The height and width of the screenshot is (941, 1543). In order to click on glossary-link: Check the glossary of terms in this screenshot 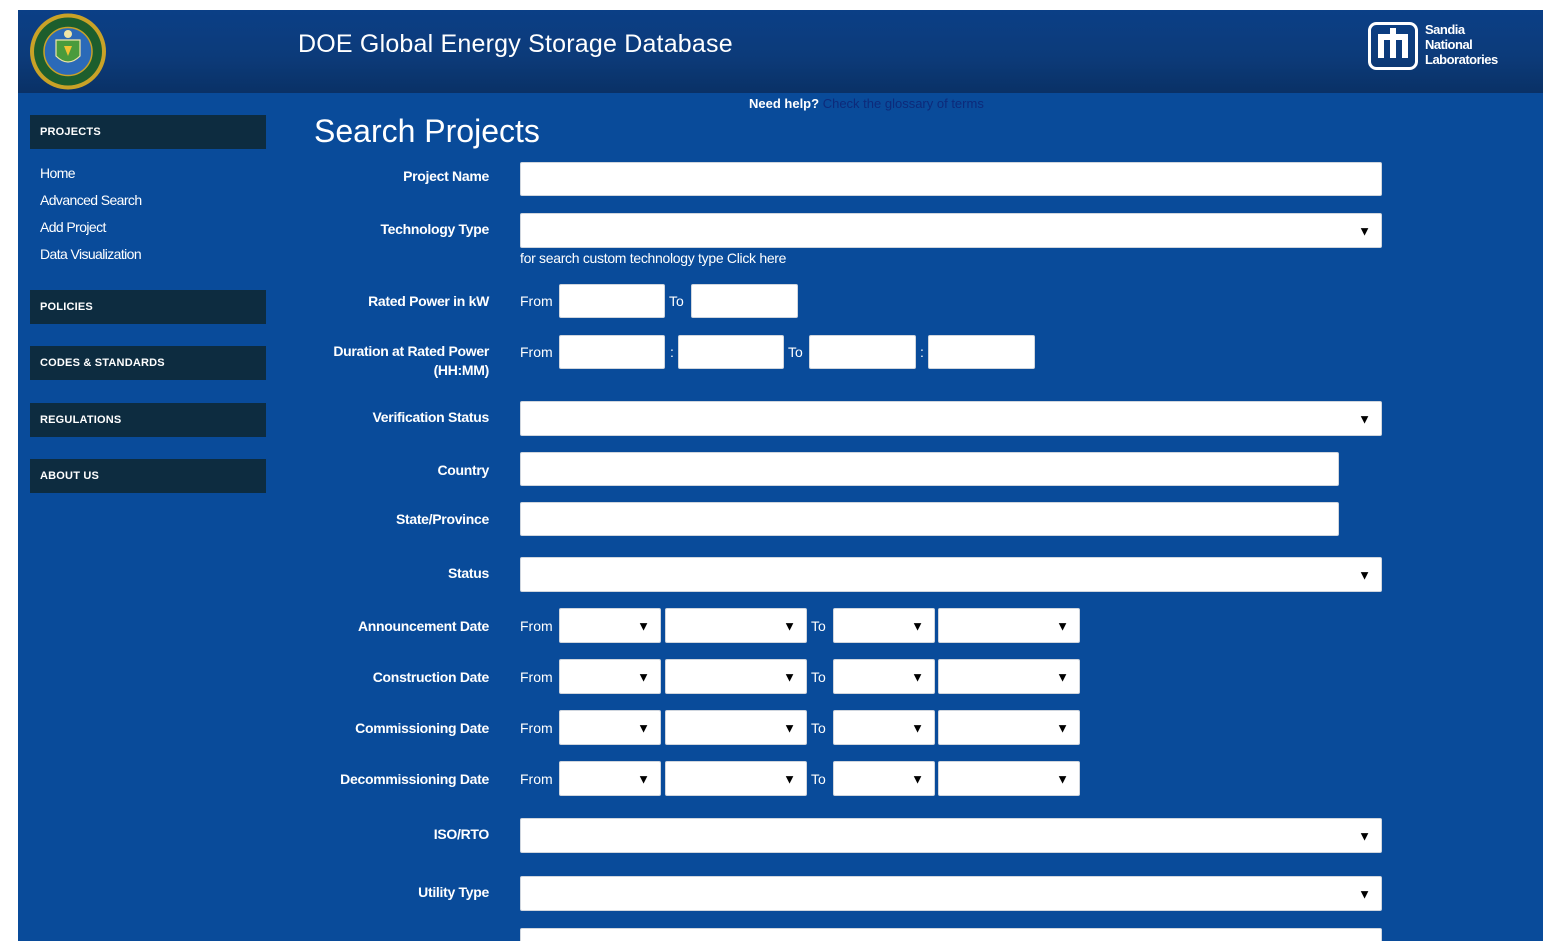, I will do `click(903, 103)`.